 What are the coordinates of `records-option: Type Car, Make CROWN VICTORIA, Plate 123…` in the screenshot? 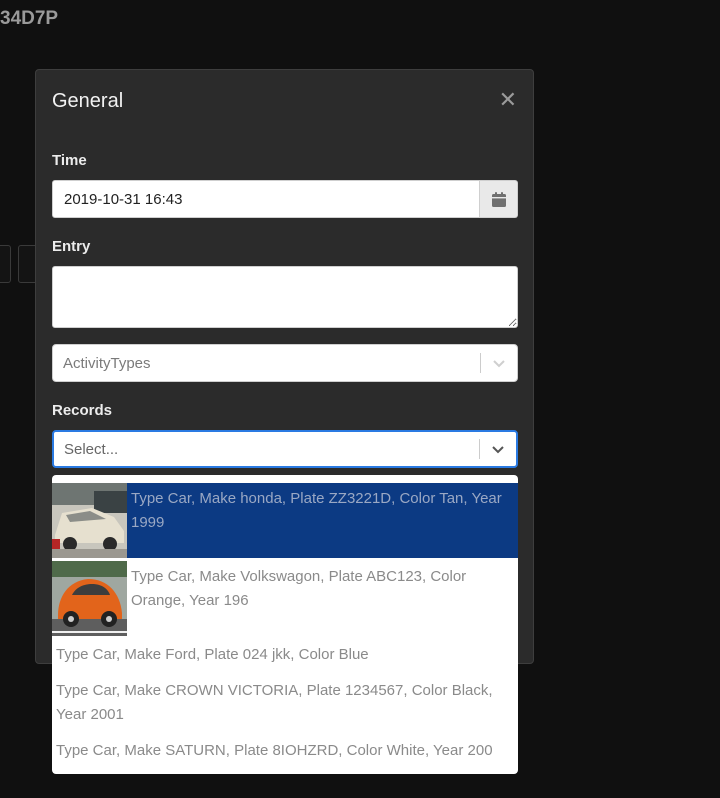 It's located at (285, 705).